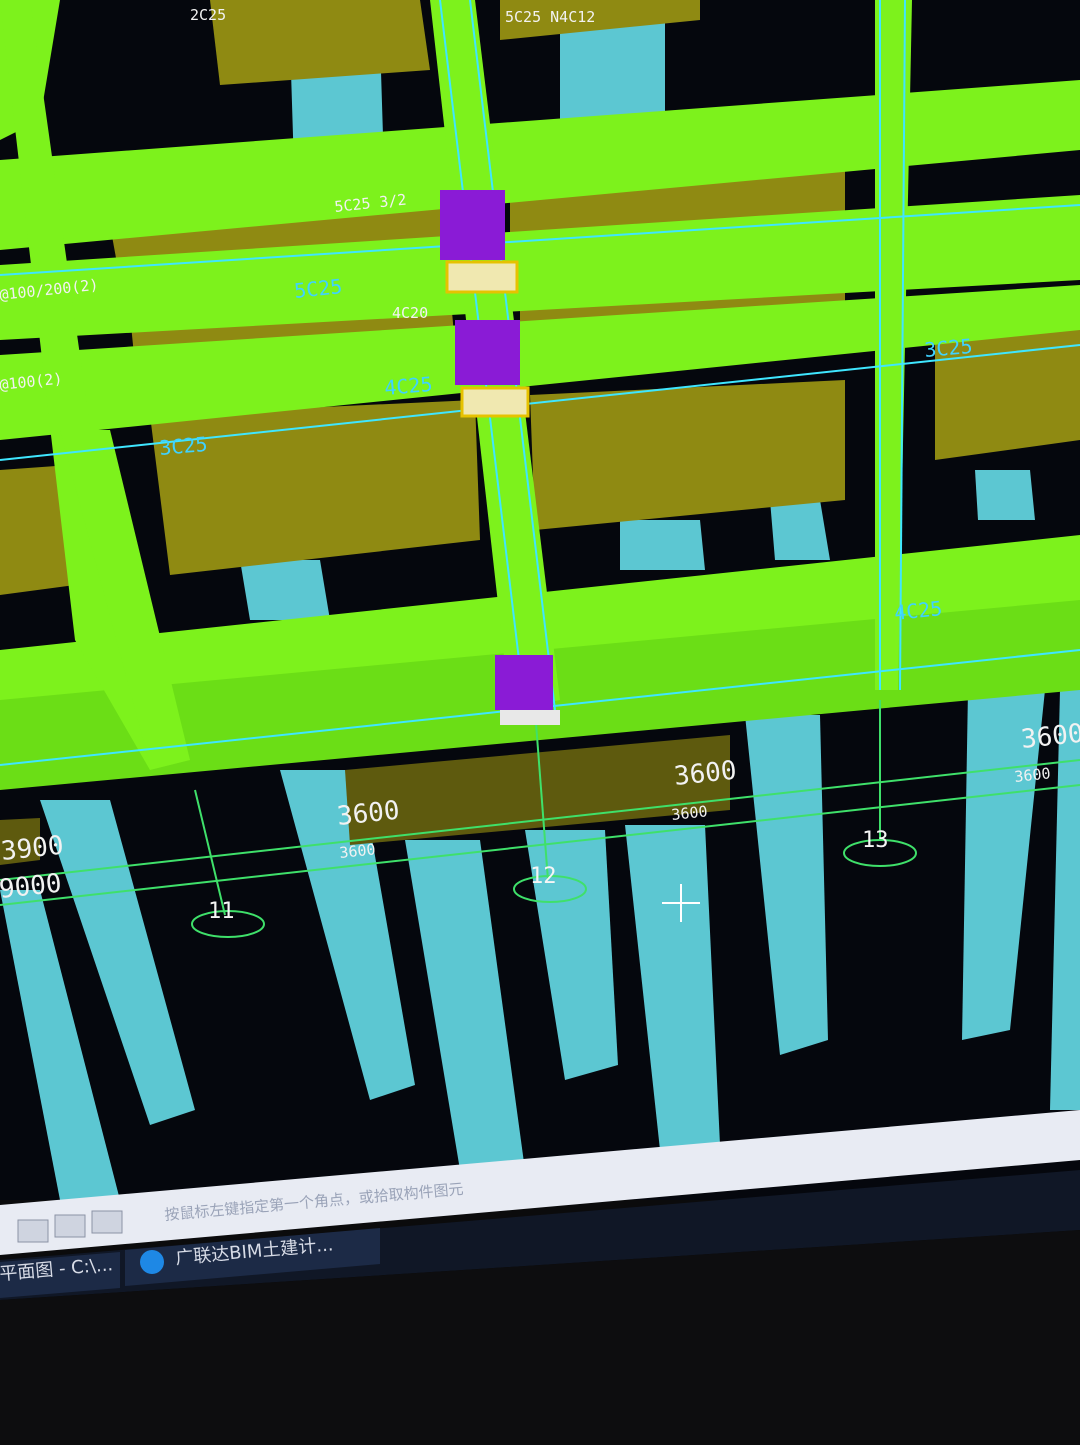 This screenshot has width=1080, height=1445. Describe the element at coordinates (208, 15) in the screenshot. I see `beam-label: 2C25` at that location.